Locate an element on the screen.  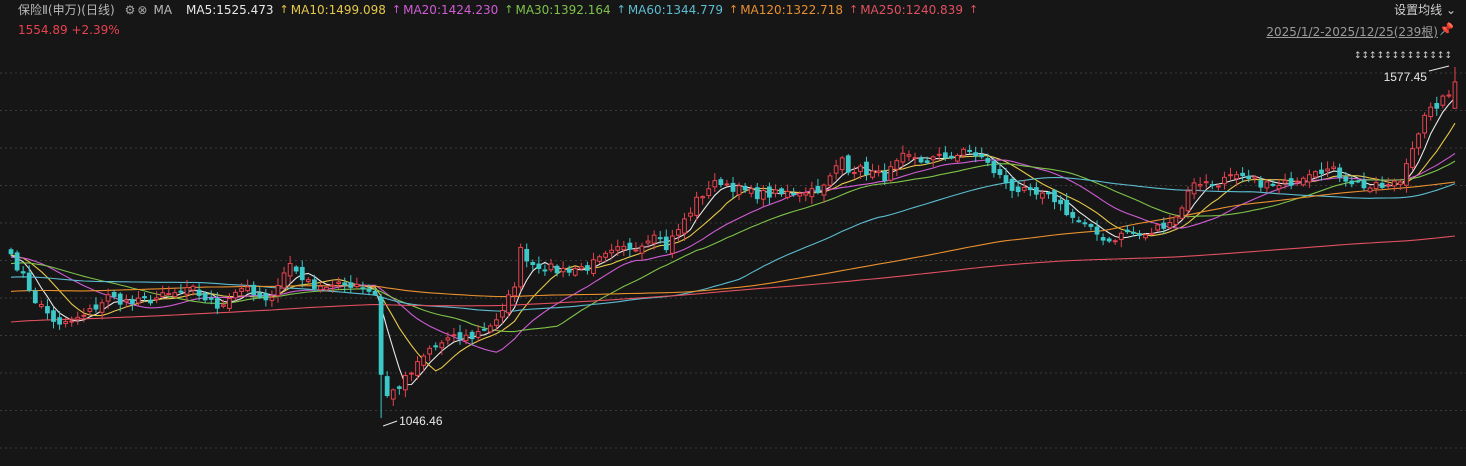
high-annotation: 1577.45 is located at coordinates (1406, 77).